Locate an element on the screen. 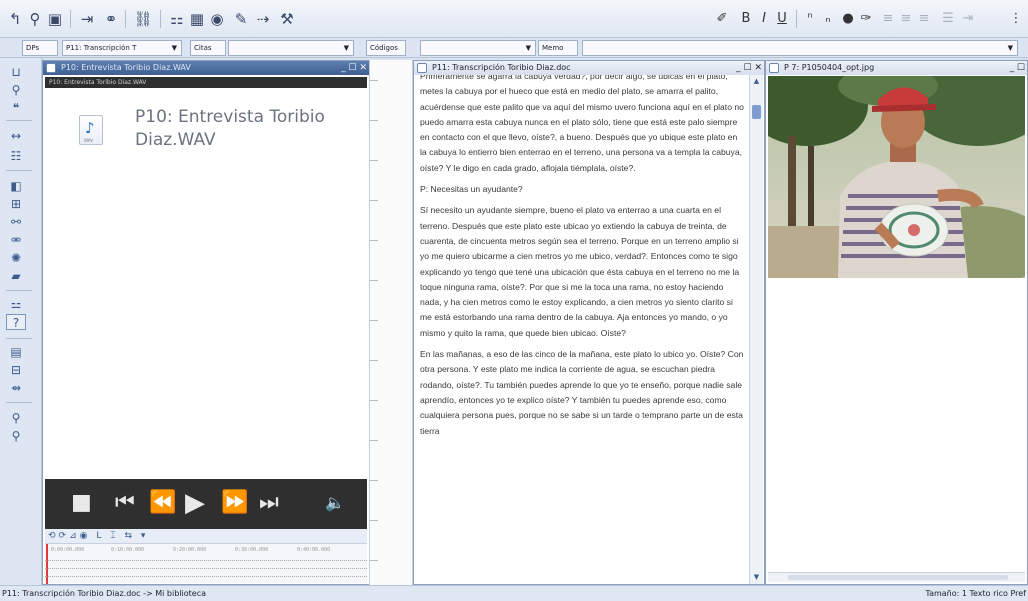 The width and height of the screenshot is (1028, 601). minimize-icon: _ ☐ is located at coordinates (1017, 68).